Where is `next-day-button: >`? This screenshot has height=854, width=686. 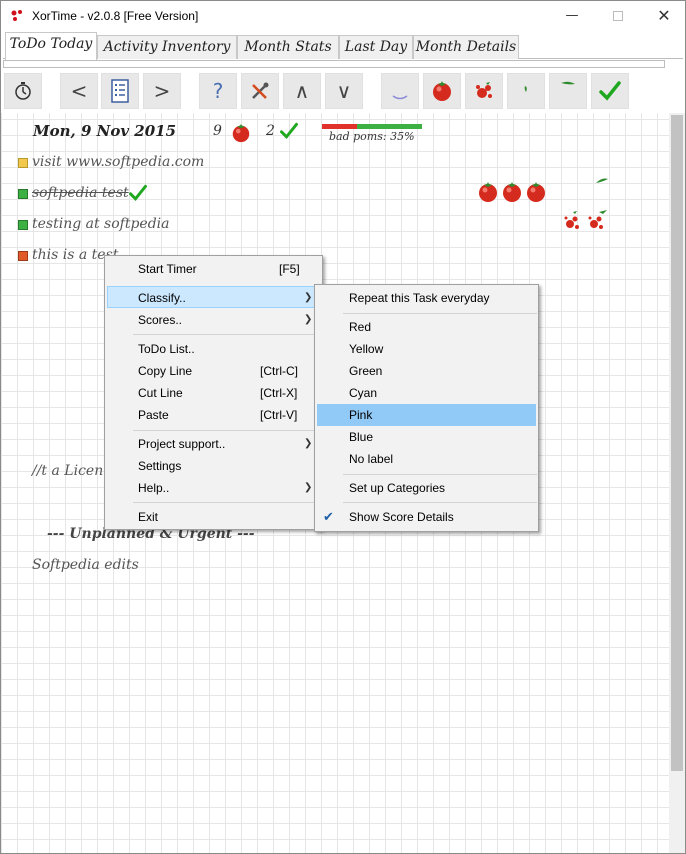 next-day-button: > is located at coordinates (162, 91).